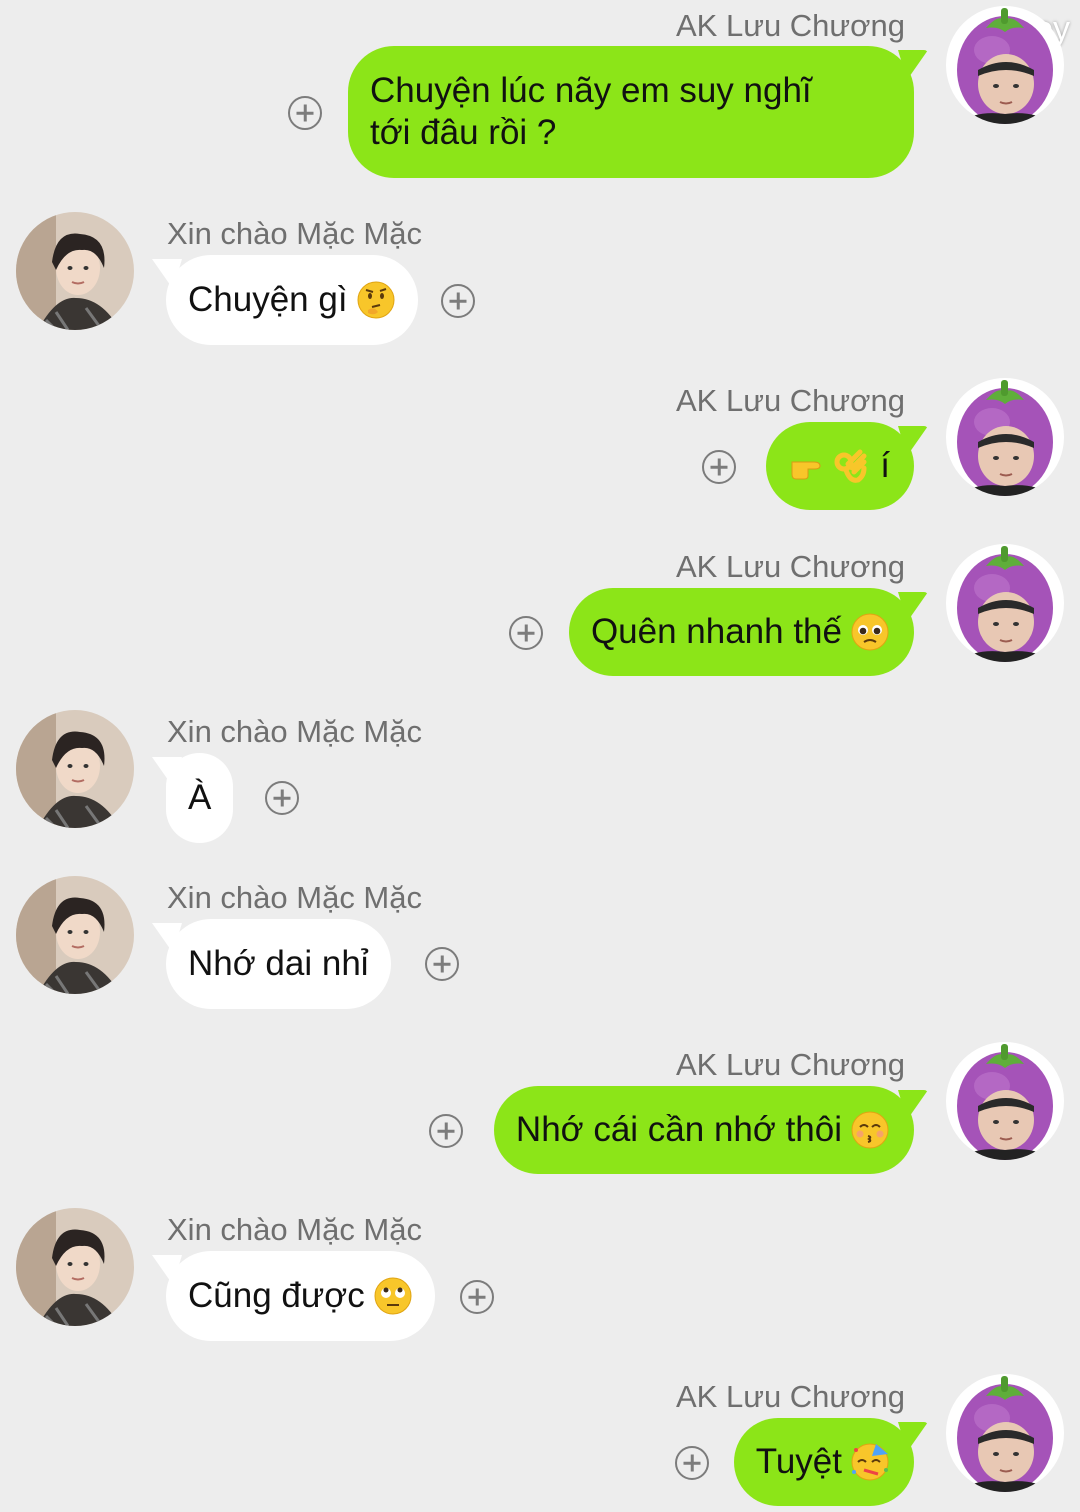  Describe the element at coordinates (393, 1296) in the screenshot. I see `eye-roll-icon` at that location.